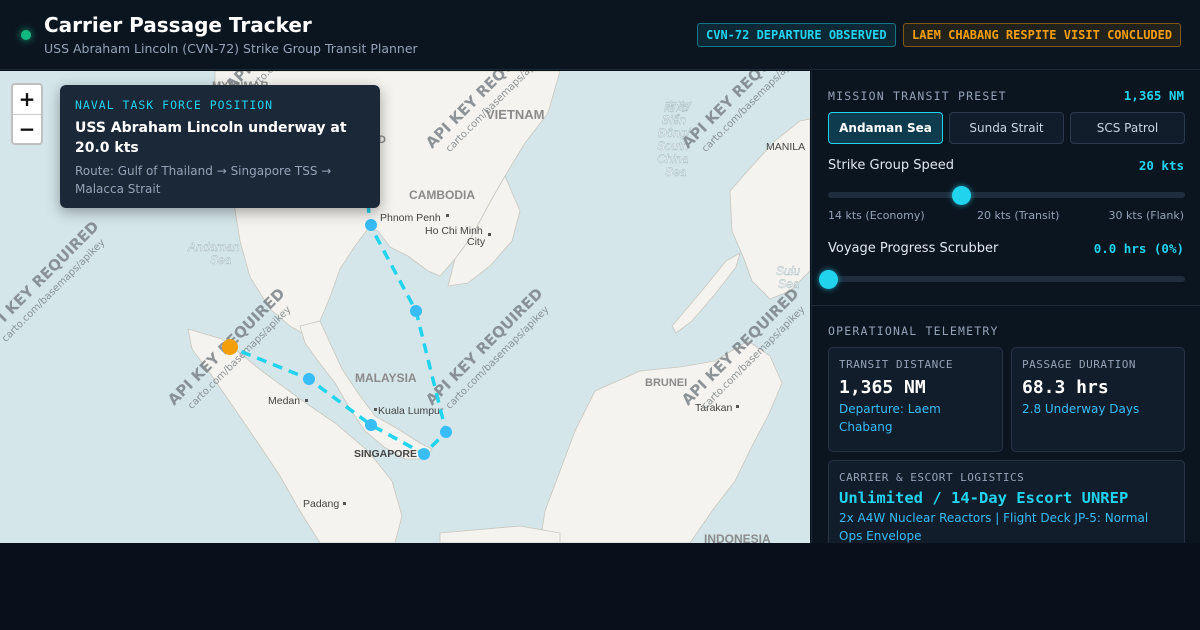 This screenshot has height=630, width=1200. I want to click on map-label-cambodia: CAMBODIA, so click(442, 195).